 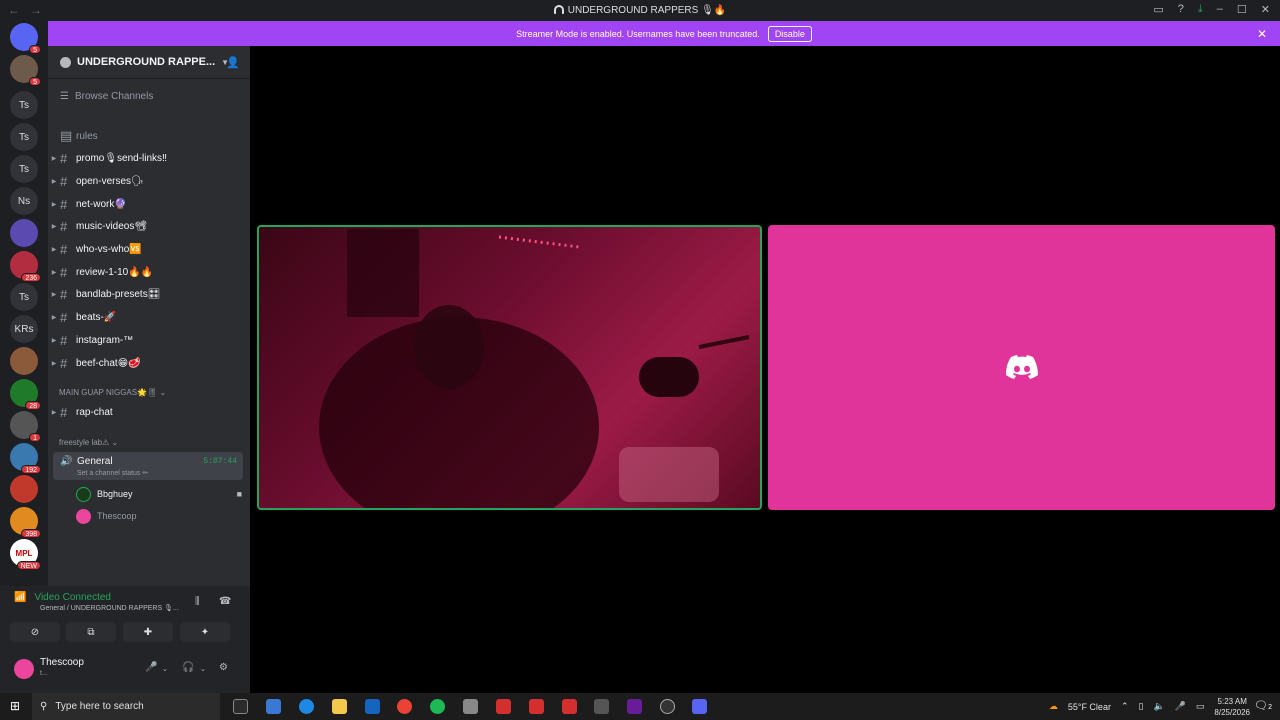 I want to click on mail-icon, so click(x=372, y=706).